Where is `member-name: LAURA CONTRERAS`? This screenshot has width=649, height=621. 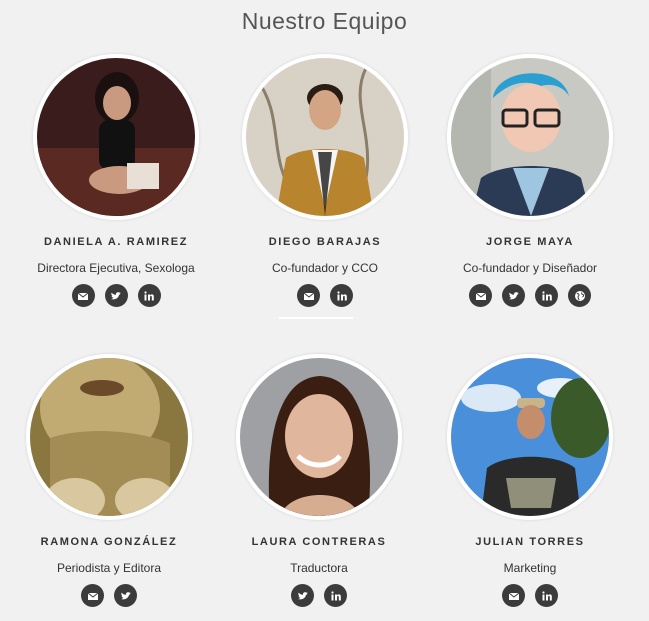 member-name: LAURA CONTRERAS is located at coordinates (319, 542).